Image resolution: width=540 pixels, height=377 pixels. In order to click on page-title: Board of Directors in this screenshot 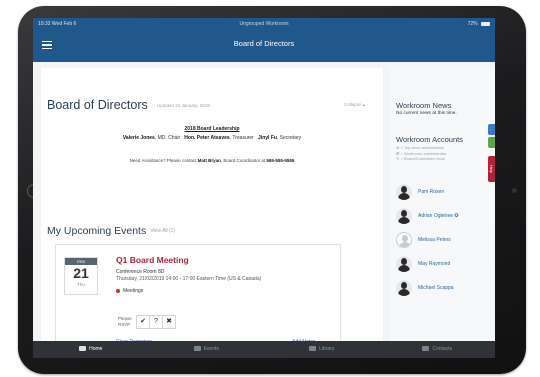, I will do `click(97, 105)`.